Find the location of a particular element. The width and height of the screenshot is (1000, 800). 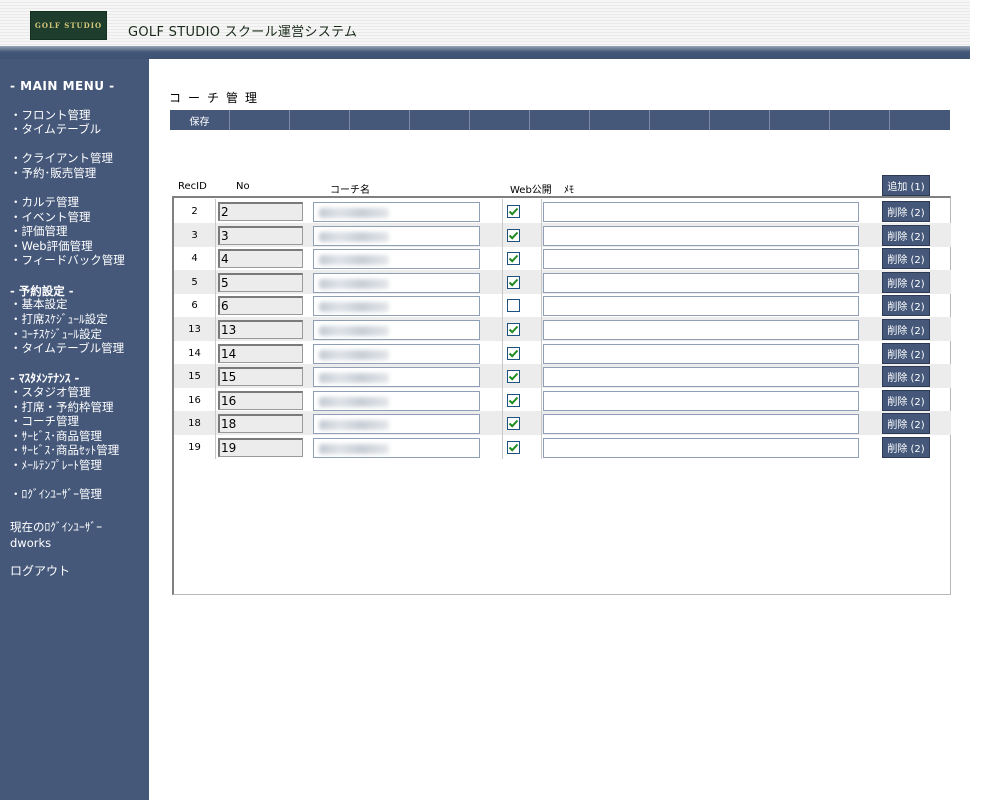

nav-karte: ・カルテ管理 is located at coordinates (44, 202).